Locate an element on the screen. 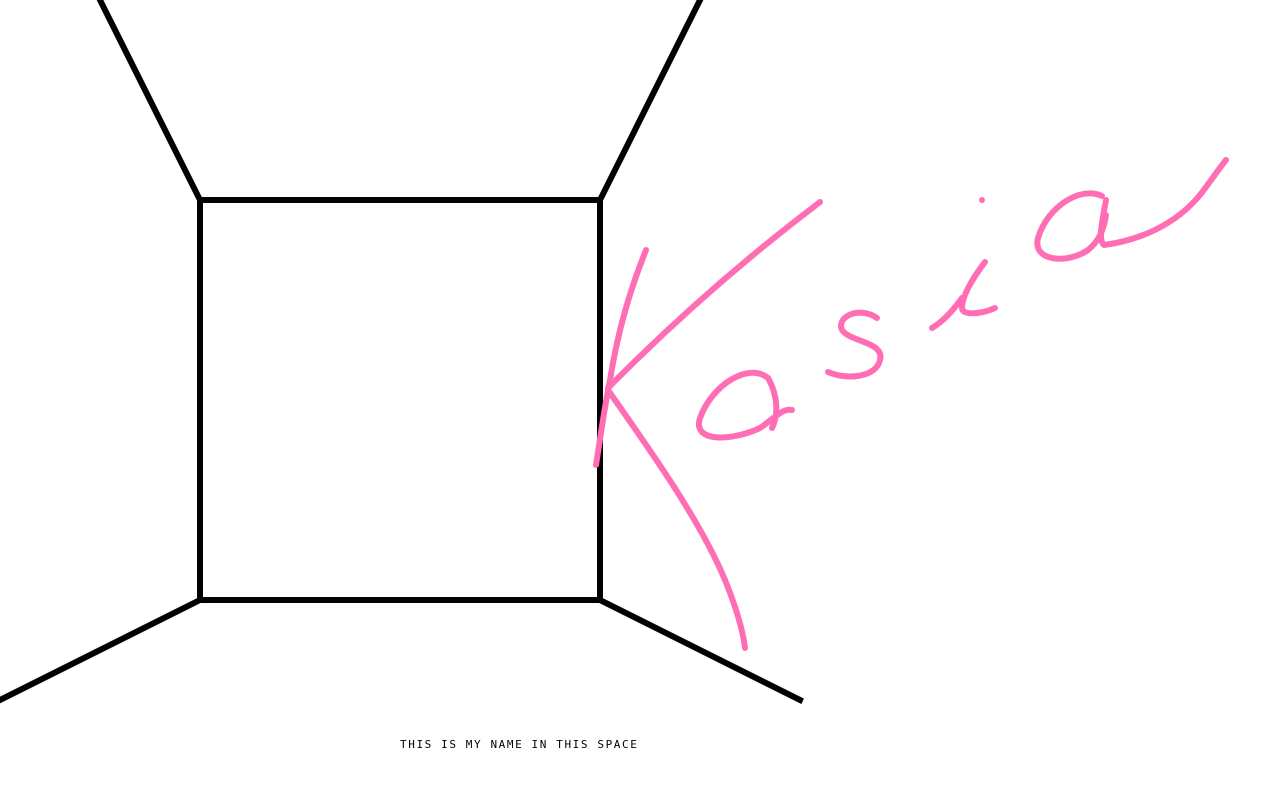 The width and height of the screenshot is (1280, 800). signature-i-dot is located at coordinates (982, 200).